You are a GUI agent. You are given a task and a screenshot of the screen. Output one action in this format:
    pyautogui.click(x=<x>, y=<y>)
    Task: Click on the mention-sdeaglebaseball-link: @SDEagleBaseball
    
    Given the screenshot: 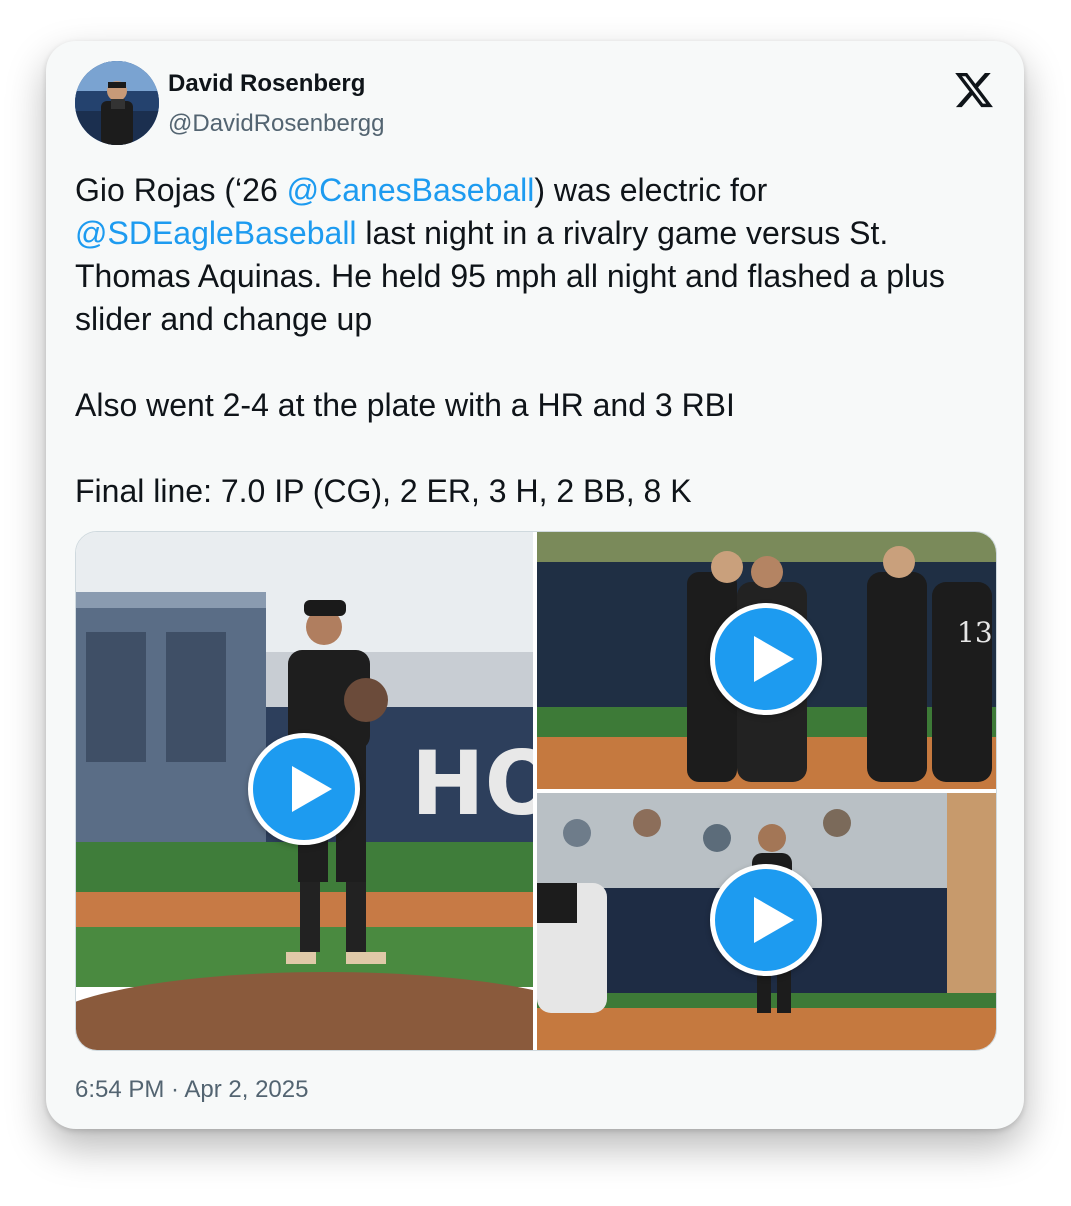 What is the action you would take?
    pyautogui.click(x=216, y=233)
    